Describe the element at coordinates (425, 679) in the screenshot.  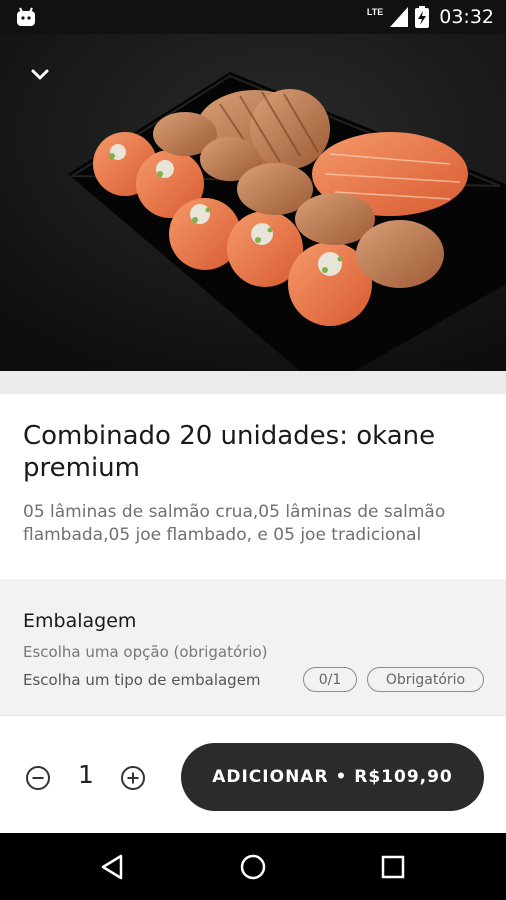
I see `required-badge: Obrigatório` at that location.